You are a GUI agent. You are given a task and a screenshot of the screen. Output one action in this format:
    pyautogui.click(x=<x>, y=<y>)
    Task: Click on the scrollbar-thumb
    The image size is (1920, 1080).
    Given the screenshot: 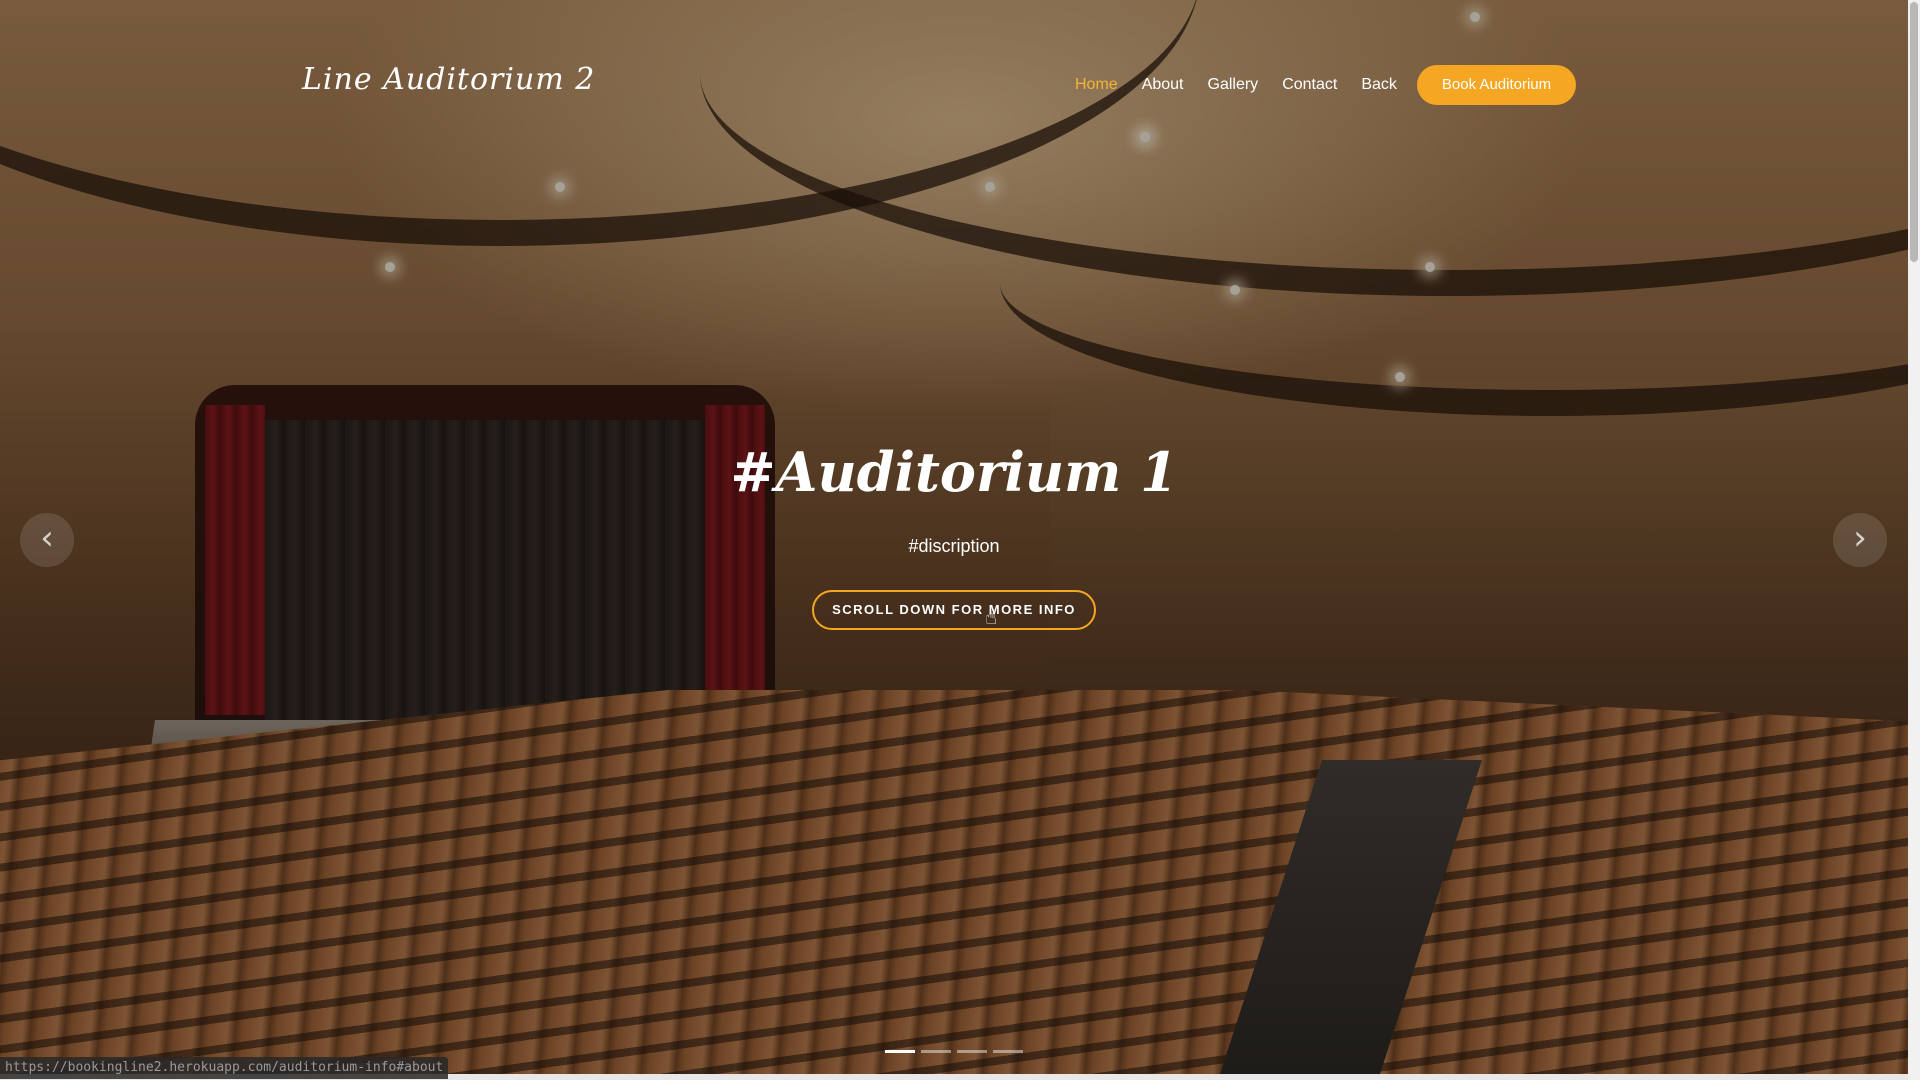 What is the action you would take?
    pyautogui.click(x=1914, y=132)
    